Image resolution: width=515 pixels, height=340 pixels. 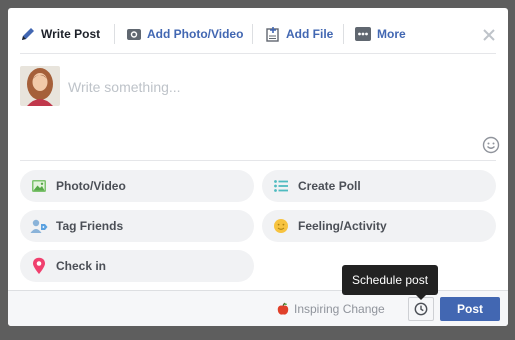 What do you see at coordinates (137, 186) in the screenshot?
I see `photo-video-button: Photo/Video` at bounding box center [137, 186].